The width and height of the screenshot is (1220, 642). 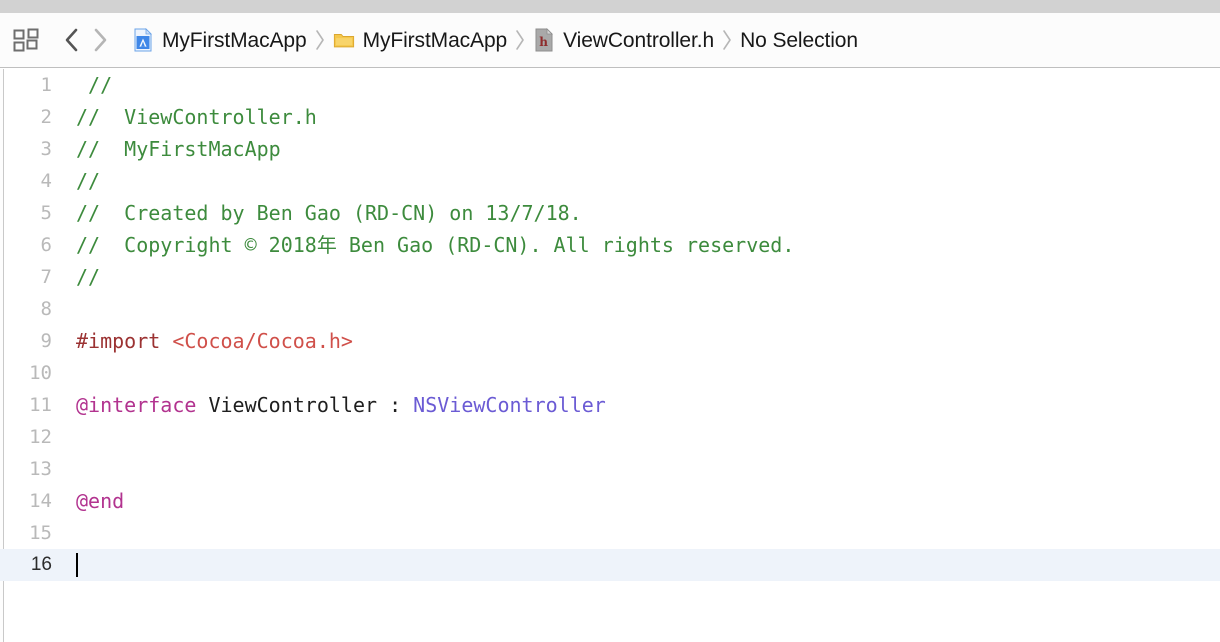 What do you see at coordinates (143, 40) in the screenshot?
I see `xcode-project-icon` at bounding box center [143, 40].